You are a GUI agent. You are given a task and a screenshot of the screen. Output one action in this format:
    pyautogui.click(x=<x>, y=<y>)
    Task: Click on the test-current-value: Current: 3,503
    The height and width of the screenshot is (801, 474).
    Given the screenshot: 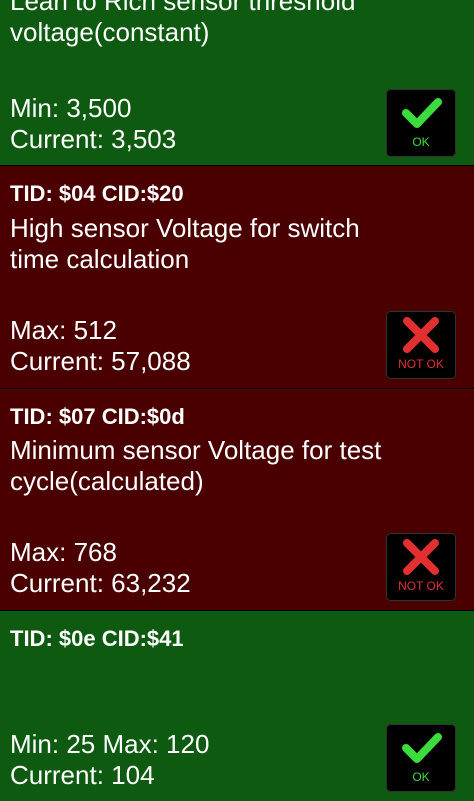 What is the action you would take?
    pyautogui.click(x=93, y=139)
    